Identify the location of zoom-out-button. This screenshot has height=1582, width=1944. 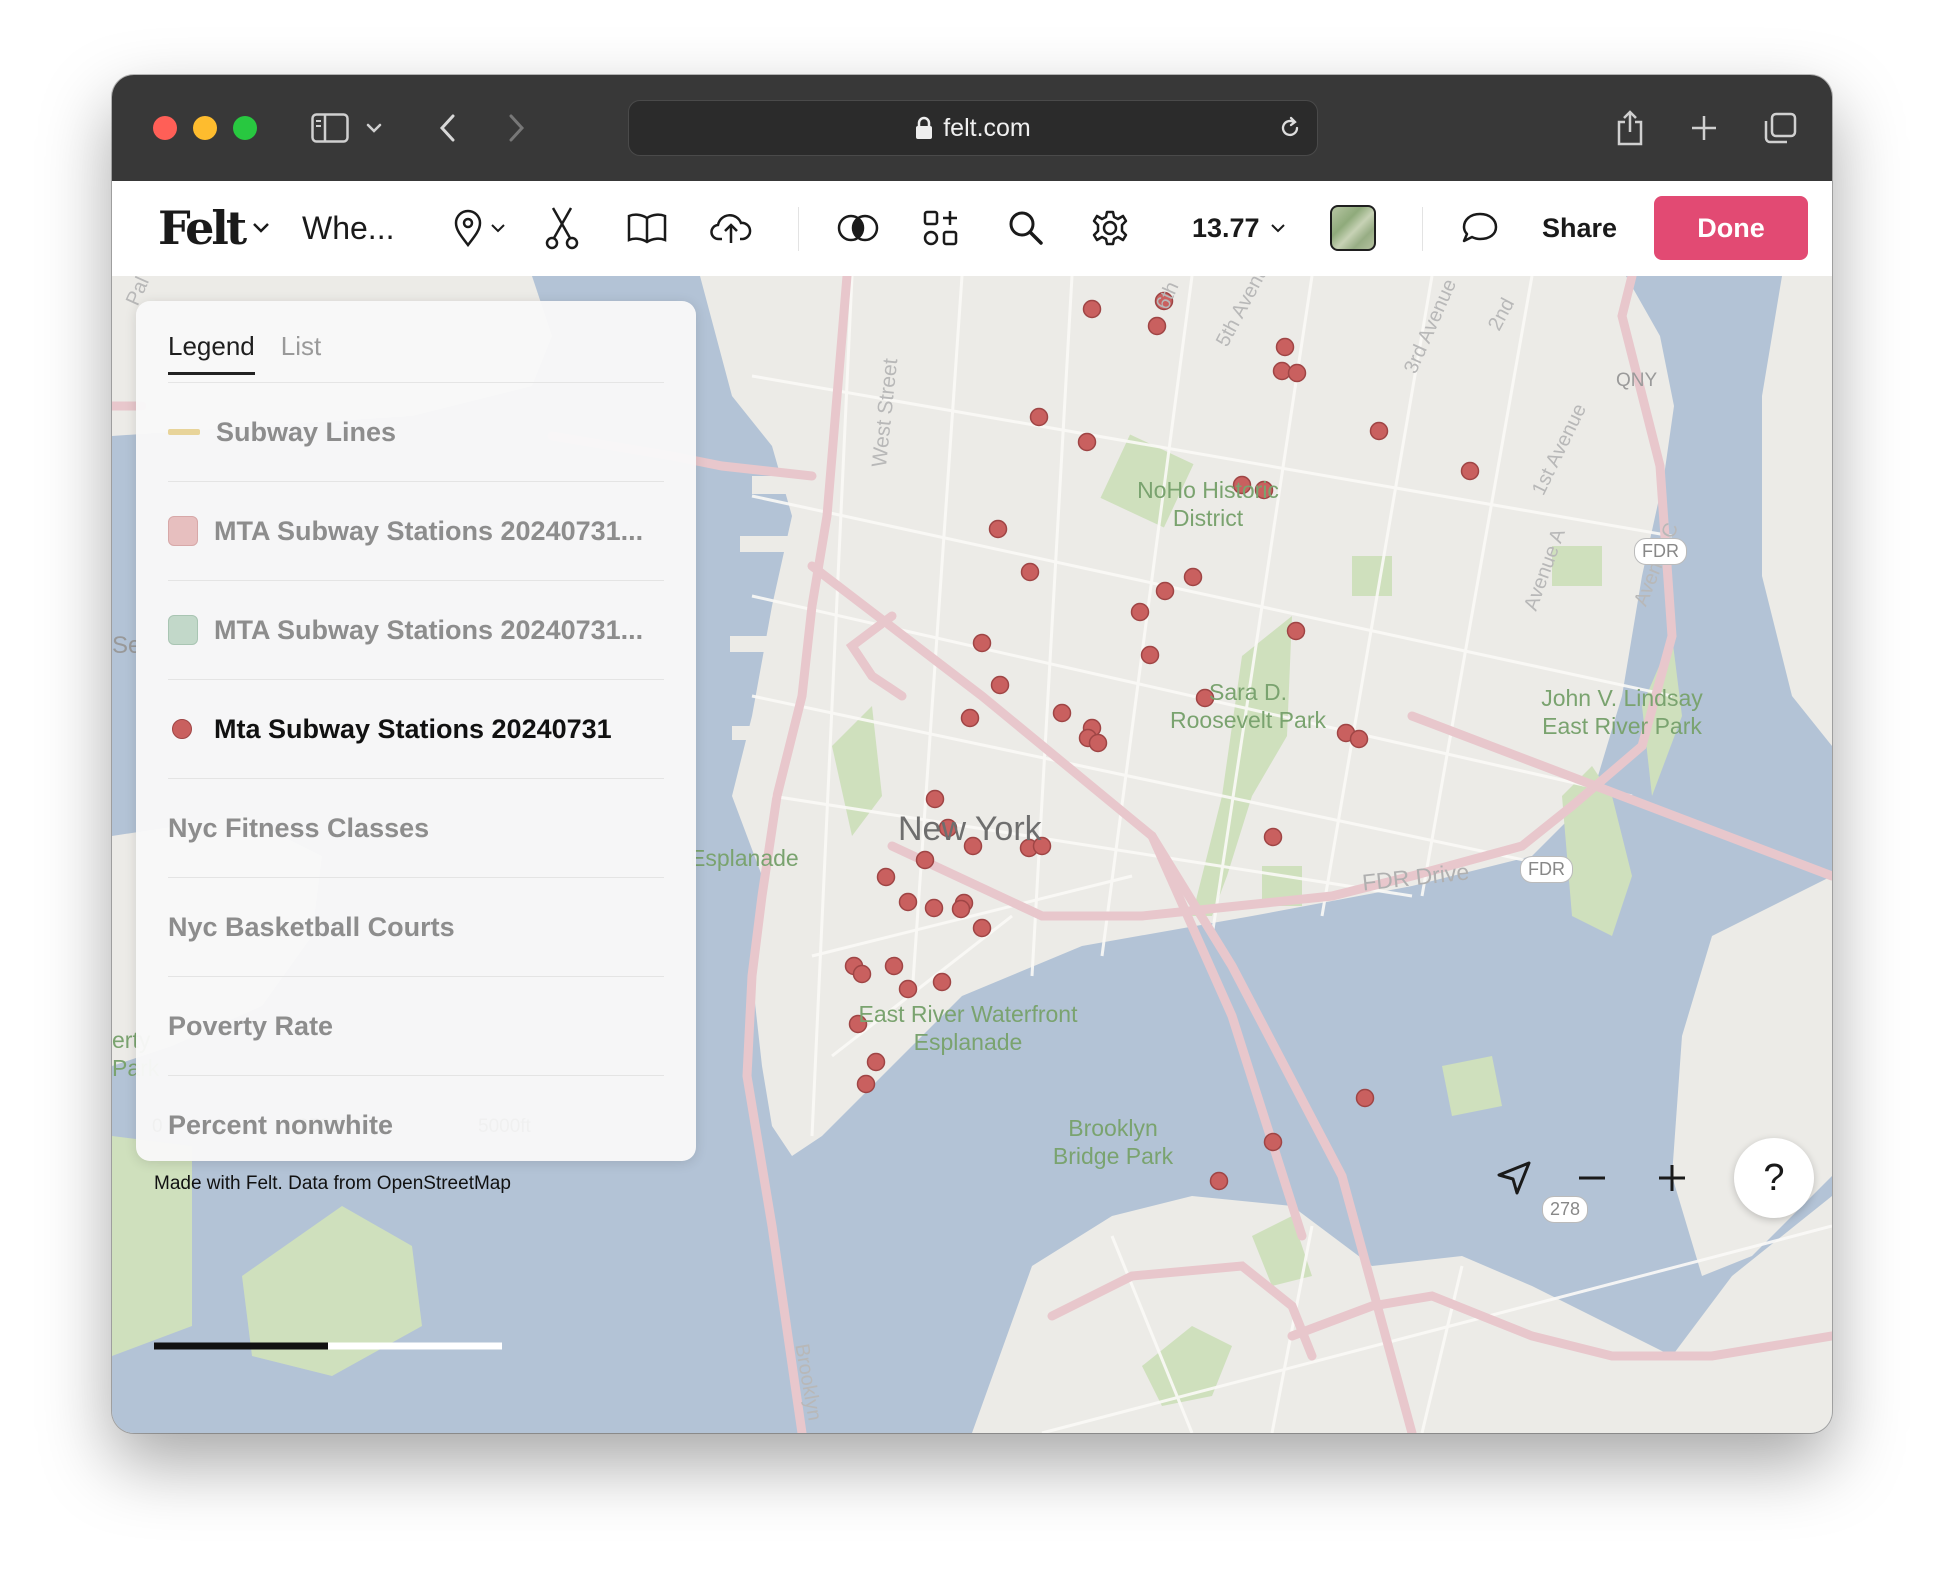
(1592, 1178).